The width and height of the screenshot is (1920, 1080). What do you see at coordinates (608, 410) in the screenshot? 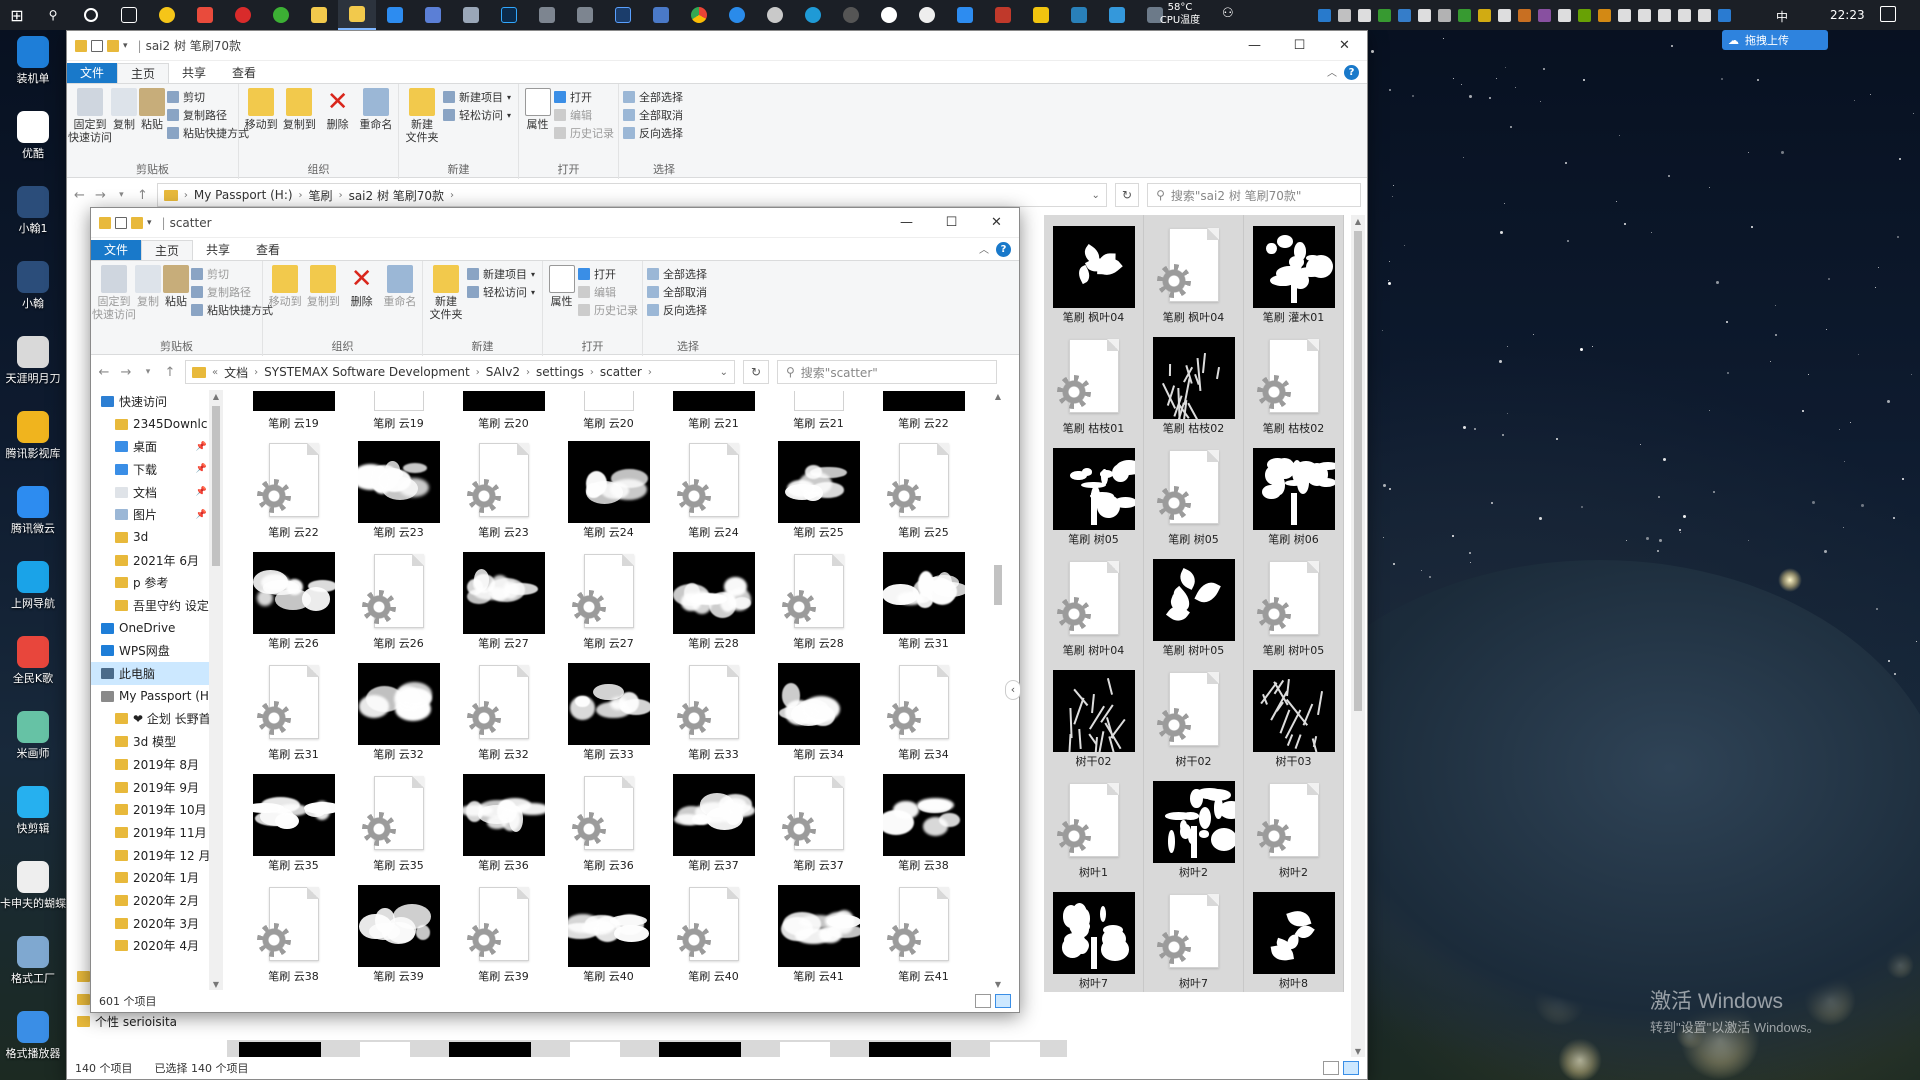
I see `file-item: 笔刷 云20` at bounding box center [608, 410].